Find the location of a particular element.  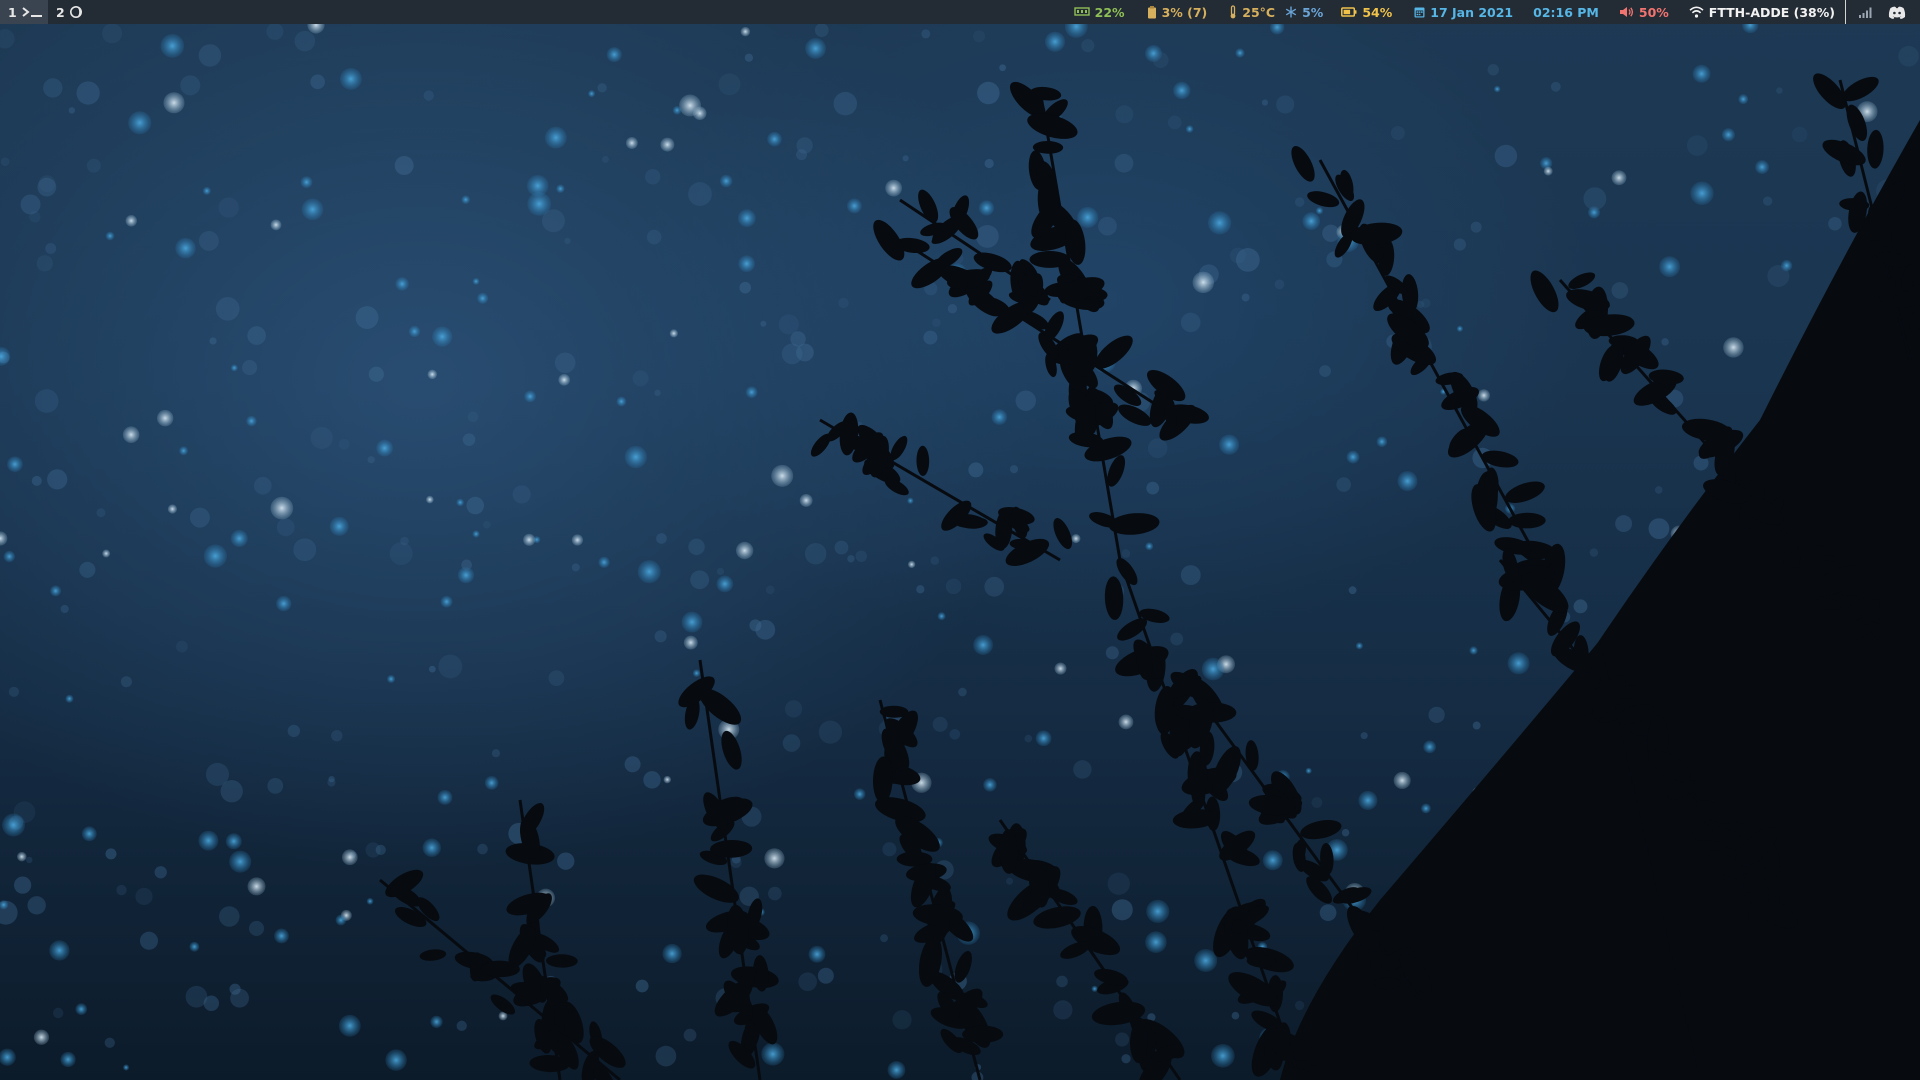

volume-module: 50% is located at coordinates (1644, 12).